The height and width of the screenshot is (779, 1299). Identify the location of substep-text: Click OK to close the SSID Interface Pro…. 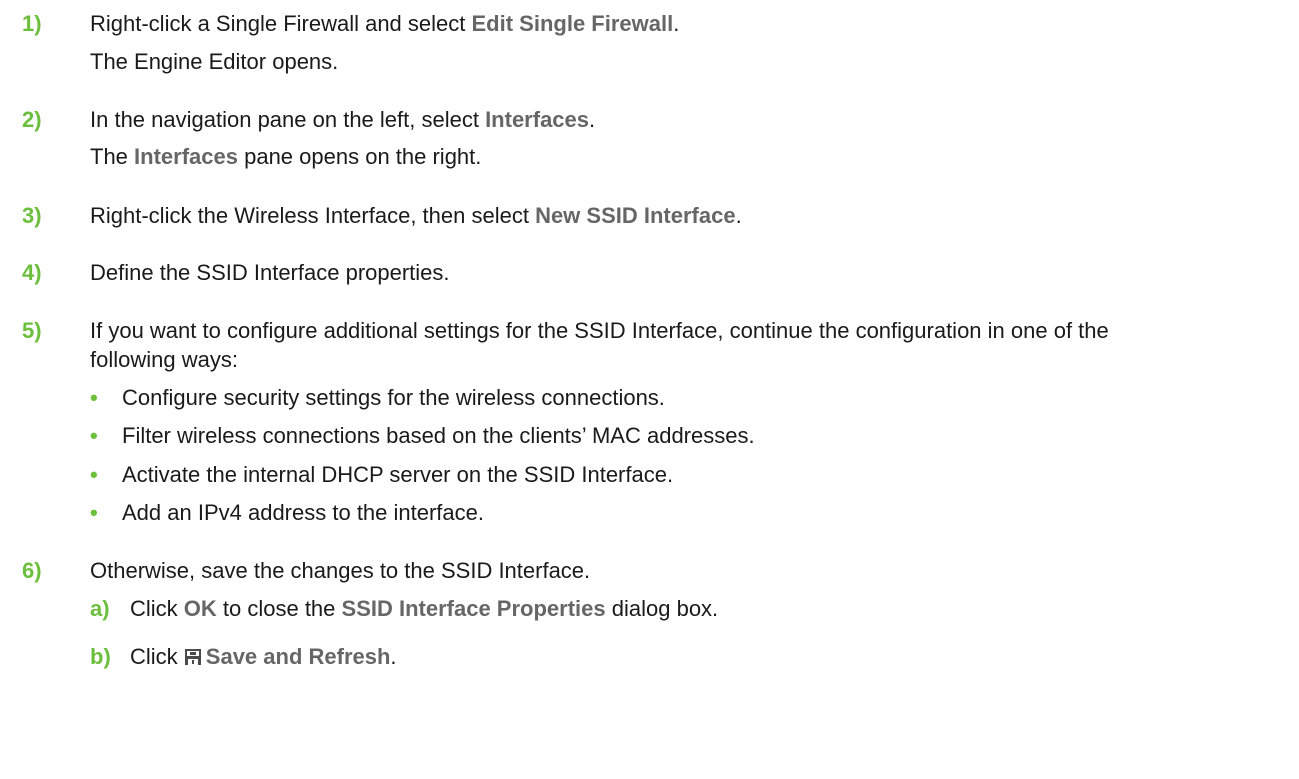
(424, 609).